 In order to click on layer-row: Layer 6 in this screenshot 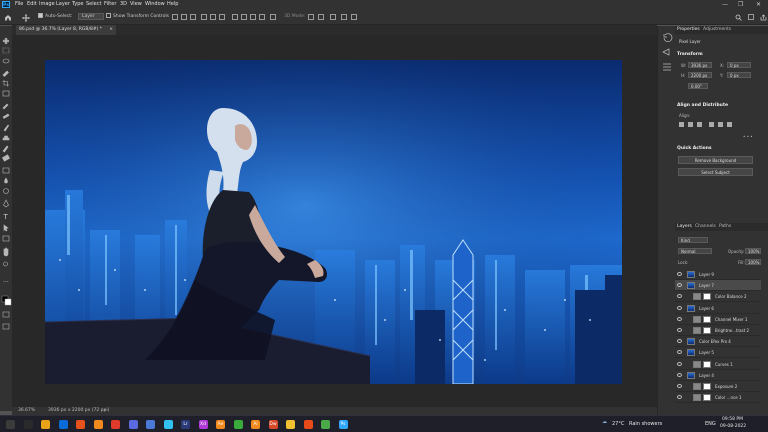, I will do `click(718, 308)`.